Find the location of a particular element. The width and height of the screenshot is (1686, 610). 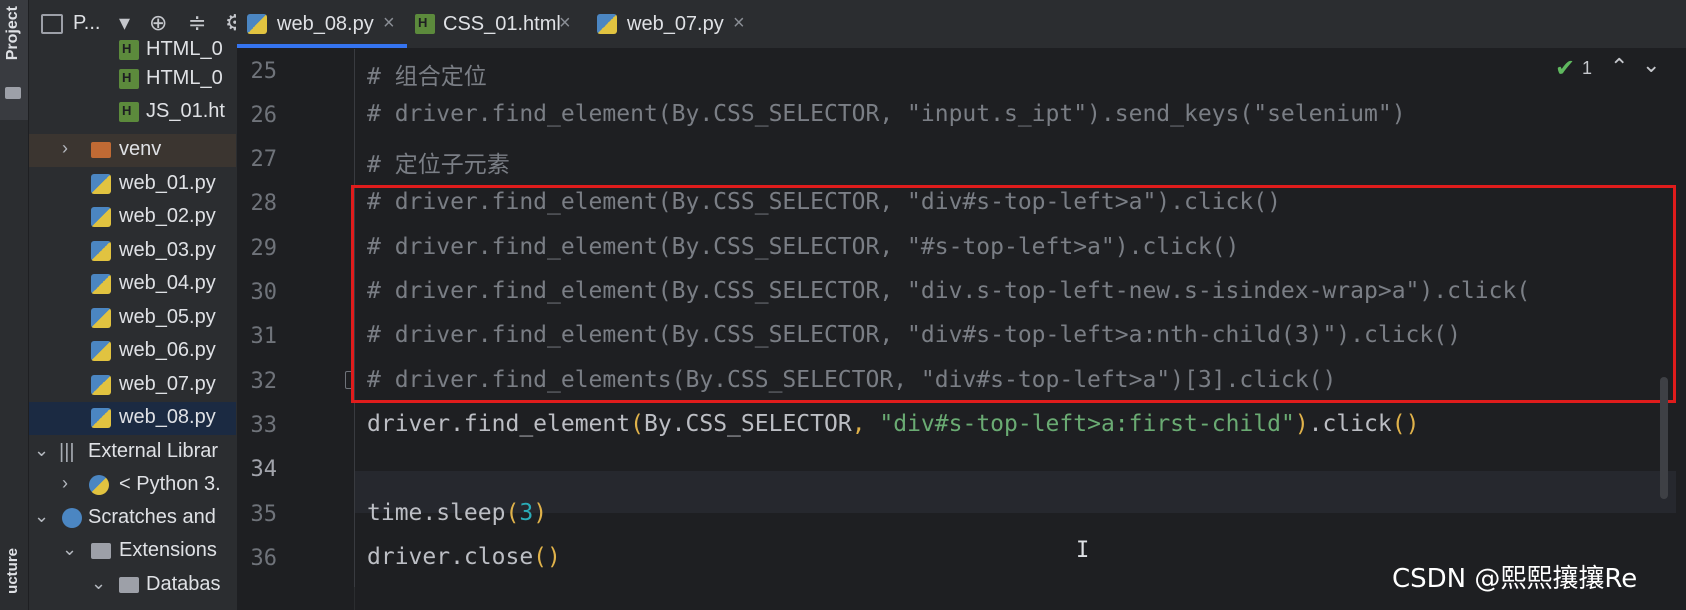

tab-web-07: web_07.py × is located at coordinates (677, 24).